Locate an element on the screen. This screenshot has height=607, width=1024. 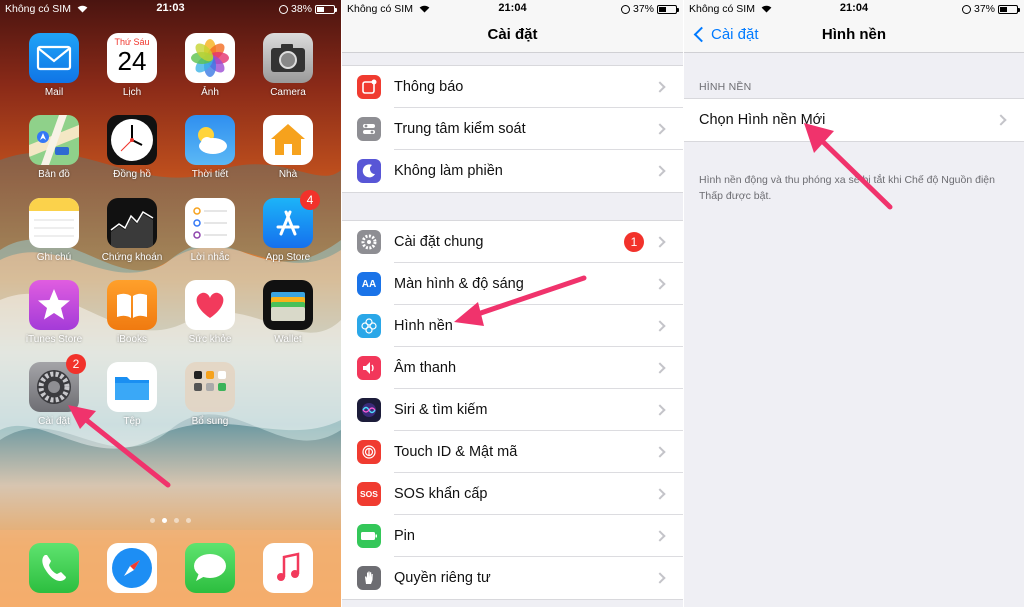
notes-icon is located at coordinates (54, 223).